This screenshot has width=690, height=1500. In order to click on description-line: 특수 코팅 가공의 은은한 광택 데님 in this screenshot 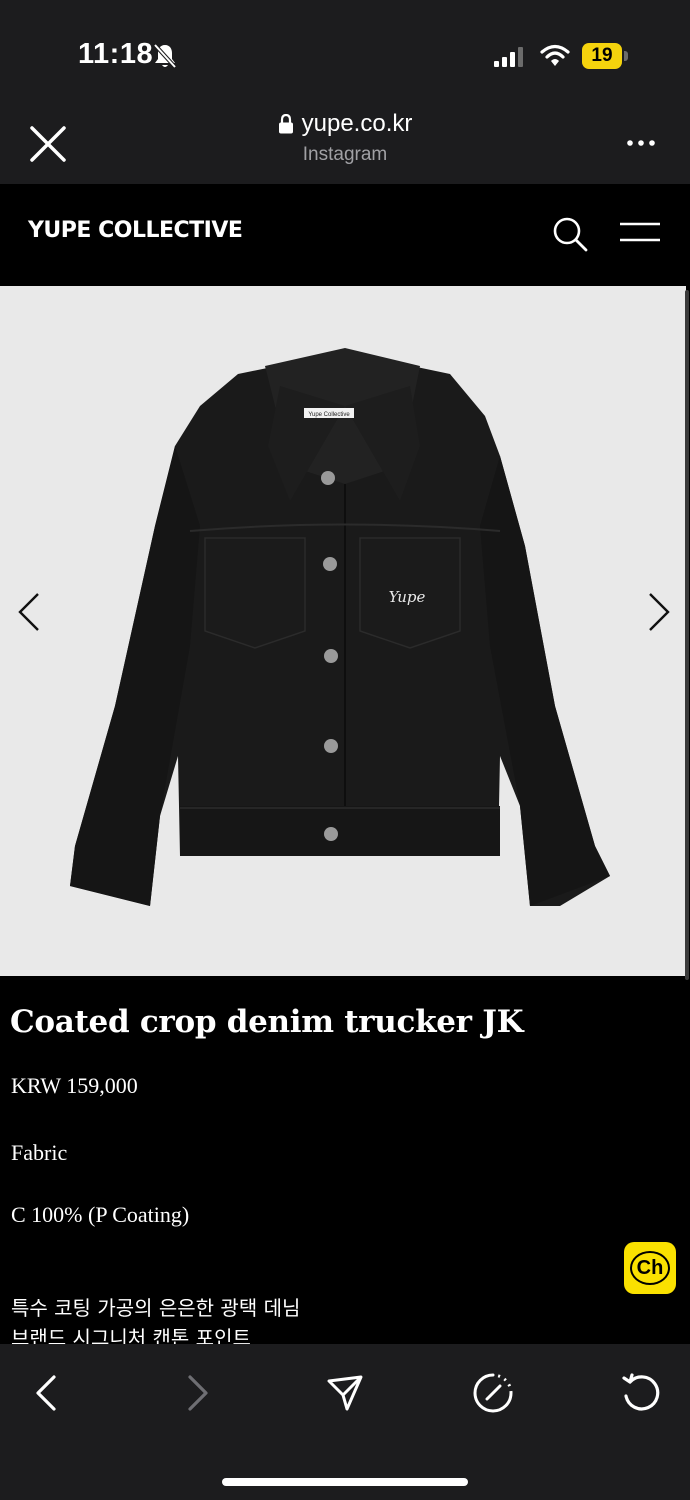, I will do `click(156, 1308)`.